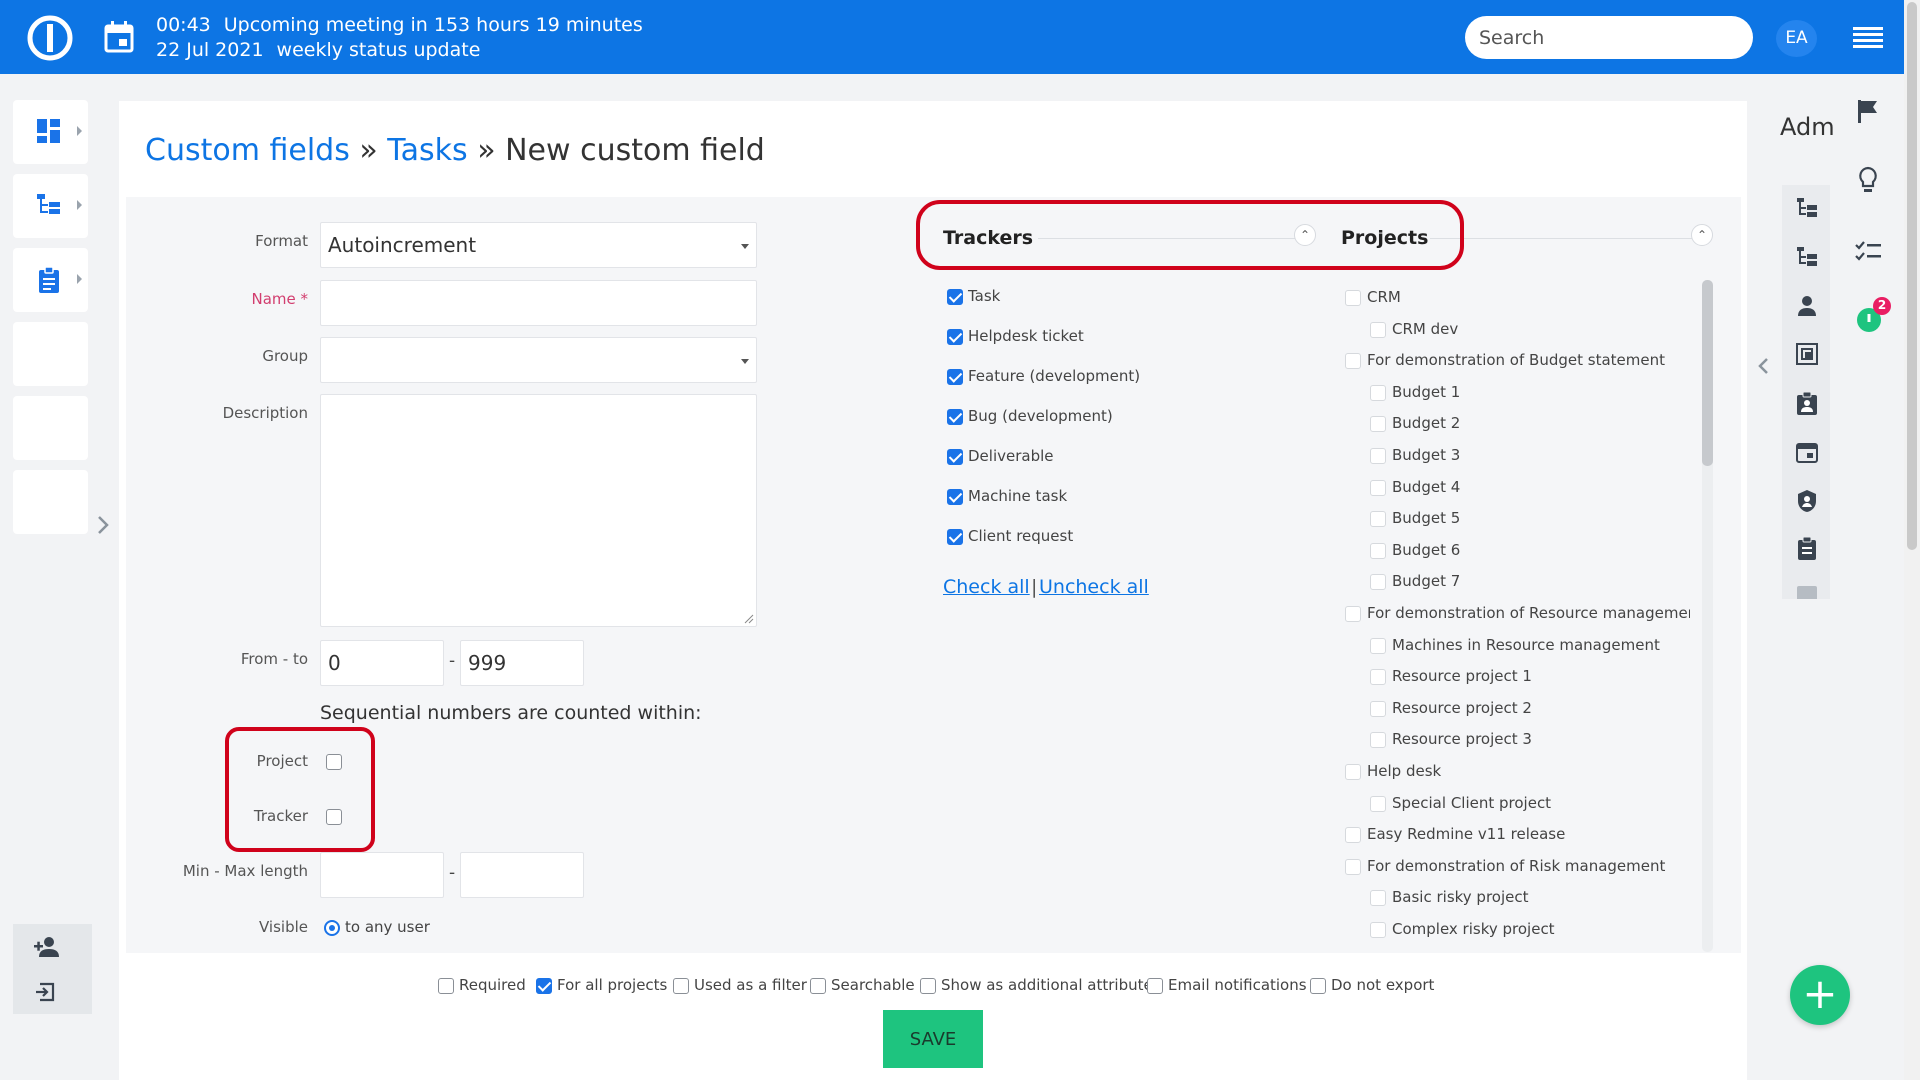 The height and width of the screenshot is (1080, 1920). What do you see at coordinates (538, 303) in the screenshot?
I see `name-input` at bounding box center [538, 303].